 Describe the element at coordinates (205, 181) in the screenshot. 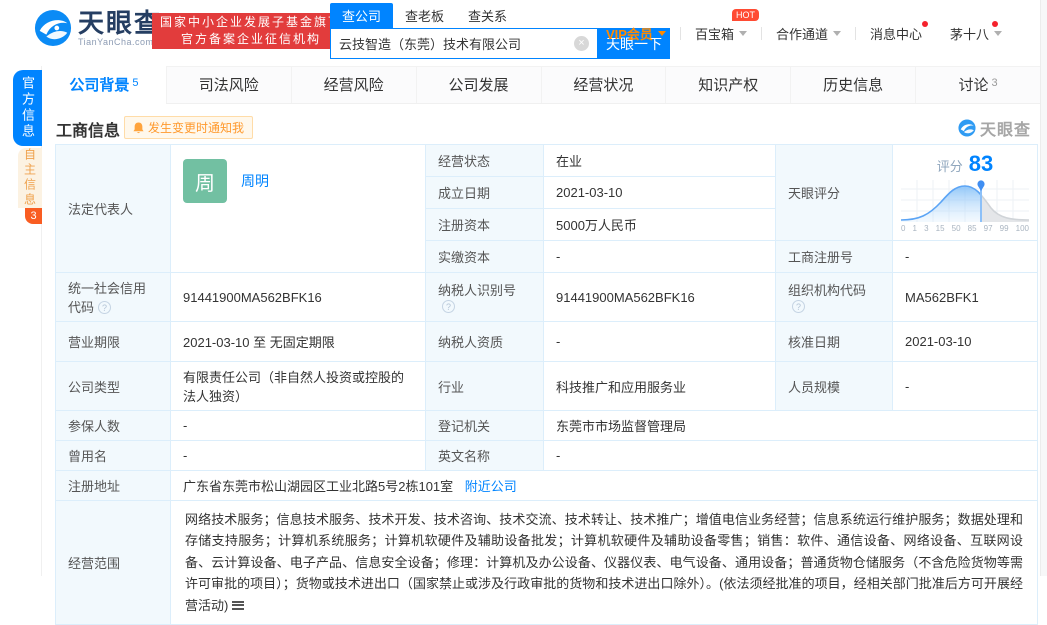

I see `avatar: 周` at that location.